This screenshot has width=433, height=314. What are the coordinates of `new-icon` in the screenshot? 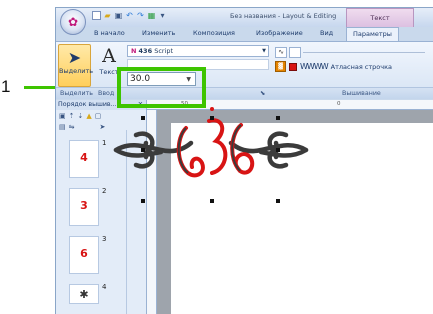 It's located at (96, 15).